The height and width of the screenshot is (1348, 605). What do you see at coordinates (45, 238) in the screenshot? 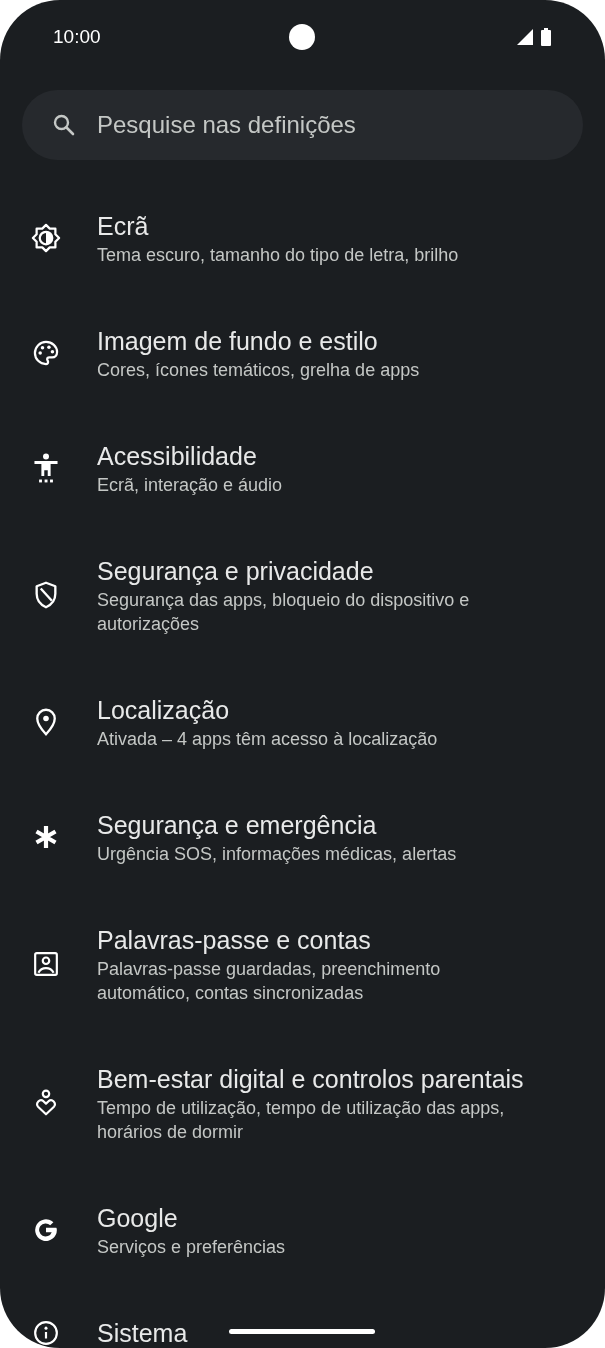
I see `brightness-icon` at bounding box center [45, 238].